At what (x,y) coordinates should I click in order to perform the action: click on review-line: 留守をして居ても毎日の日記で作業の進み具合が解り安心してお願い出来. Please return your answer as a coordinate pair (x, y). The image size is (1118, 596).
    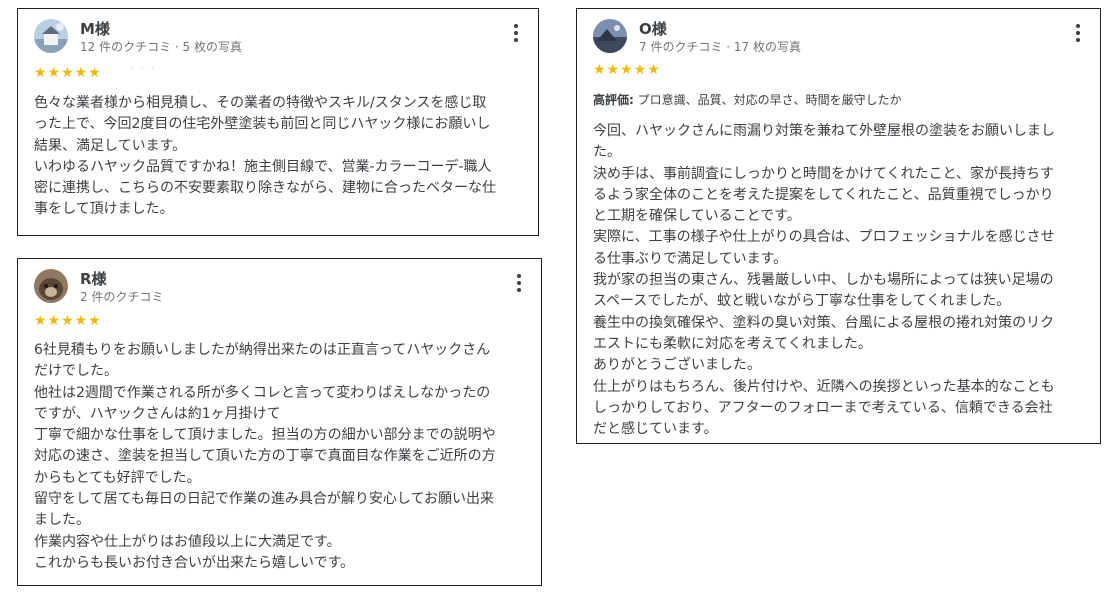
    Looking at the image, I should click on (264, 499).